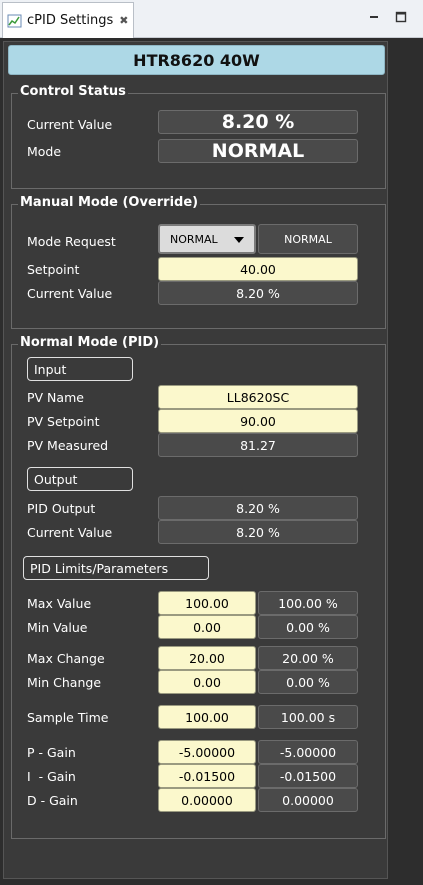  I want to click on pv-name-label: PV Name, so click(55, 397).